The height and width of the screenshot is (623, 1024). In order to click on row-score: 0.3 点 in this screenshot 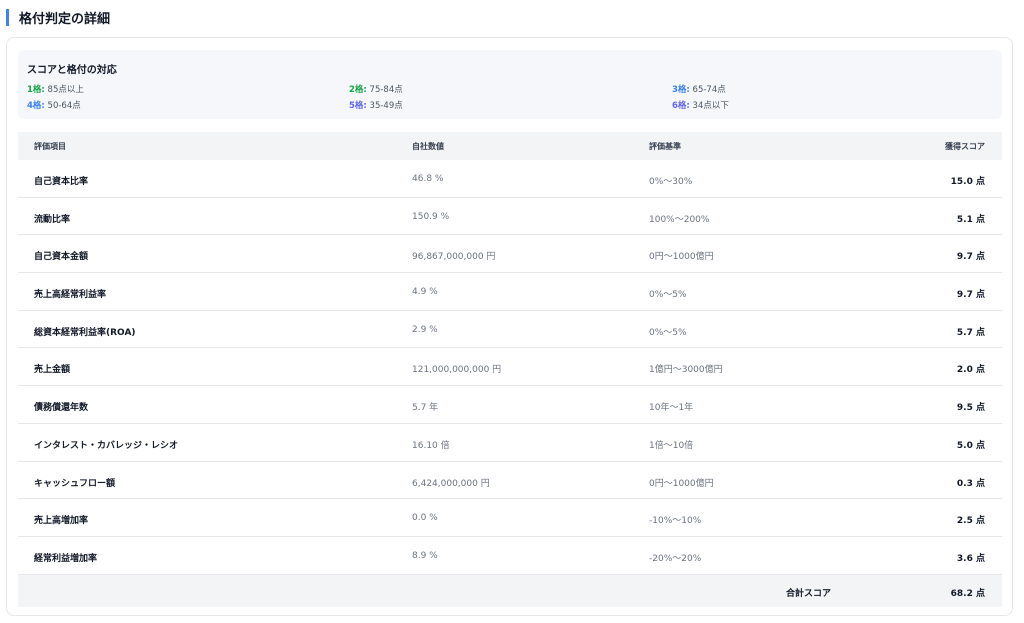, I will do `click(970, 483)`.